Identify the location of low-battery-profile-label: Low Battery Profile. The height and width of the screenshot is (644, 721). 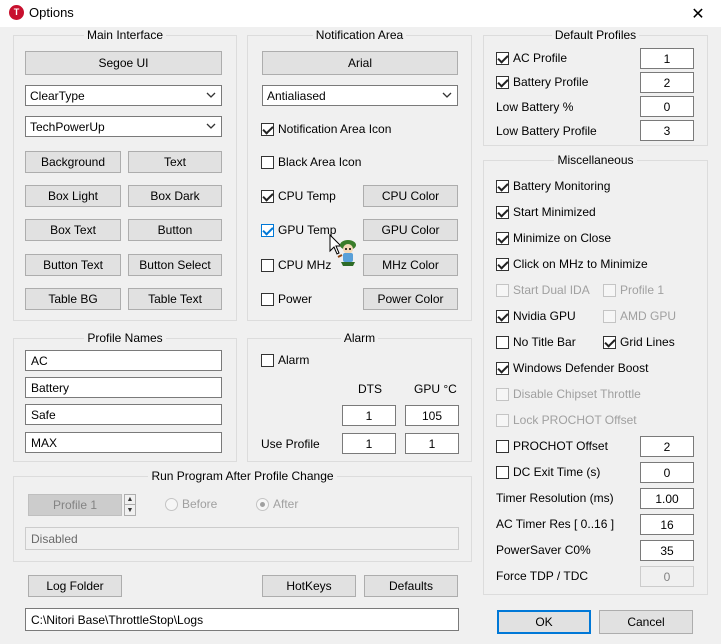
(546, 131).